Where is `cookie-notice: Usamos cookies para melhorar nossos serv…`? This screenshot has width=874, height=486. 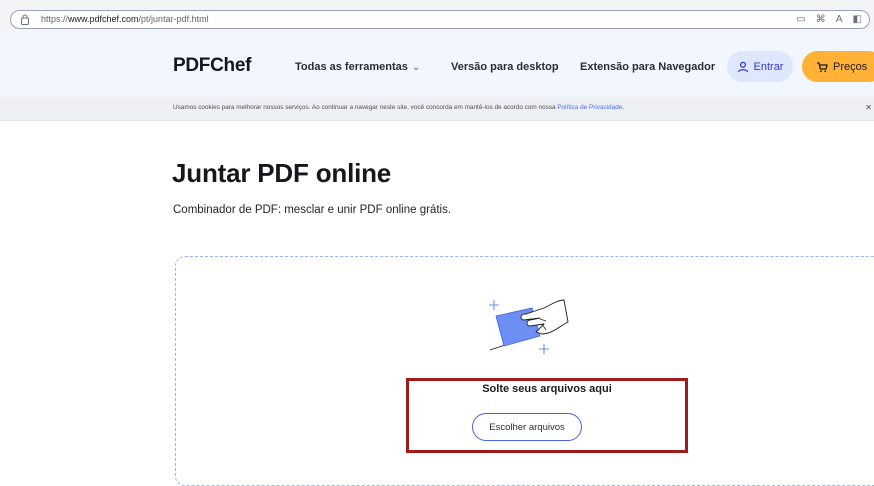
cookie-notice: Usamos cookies para melhorar nossos serv… is located at coordinates (437, 109).